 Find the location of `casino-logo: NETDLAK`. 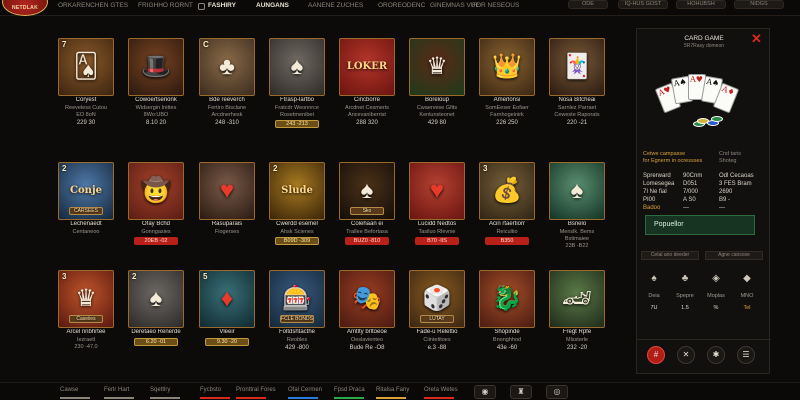

casino-logo: NETDLAK is located at coordinates (25, 8).